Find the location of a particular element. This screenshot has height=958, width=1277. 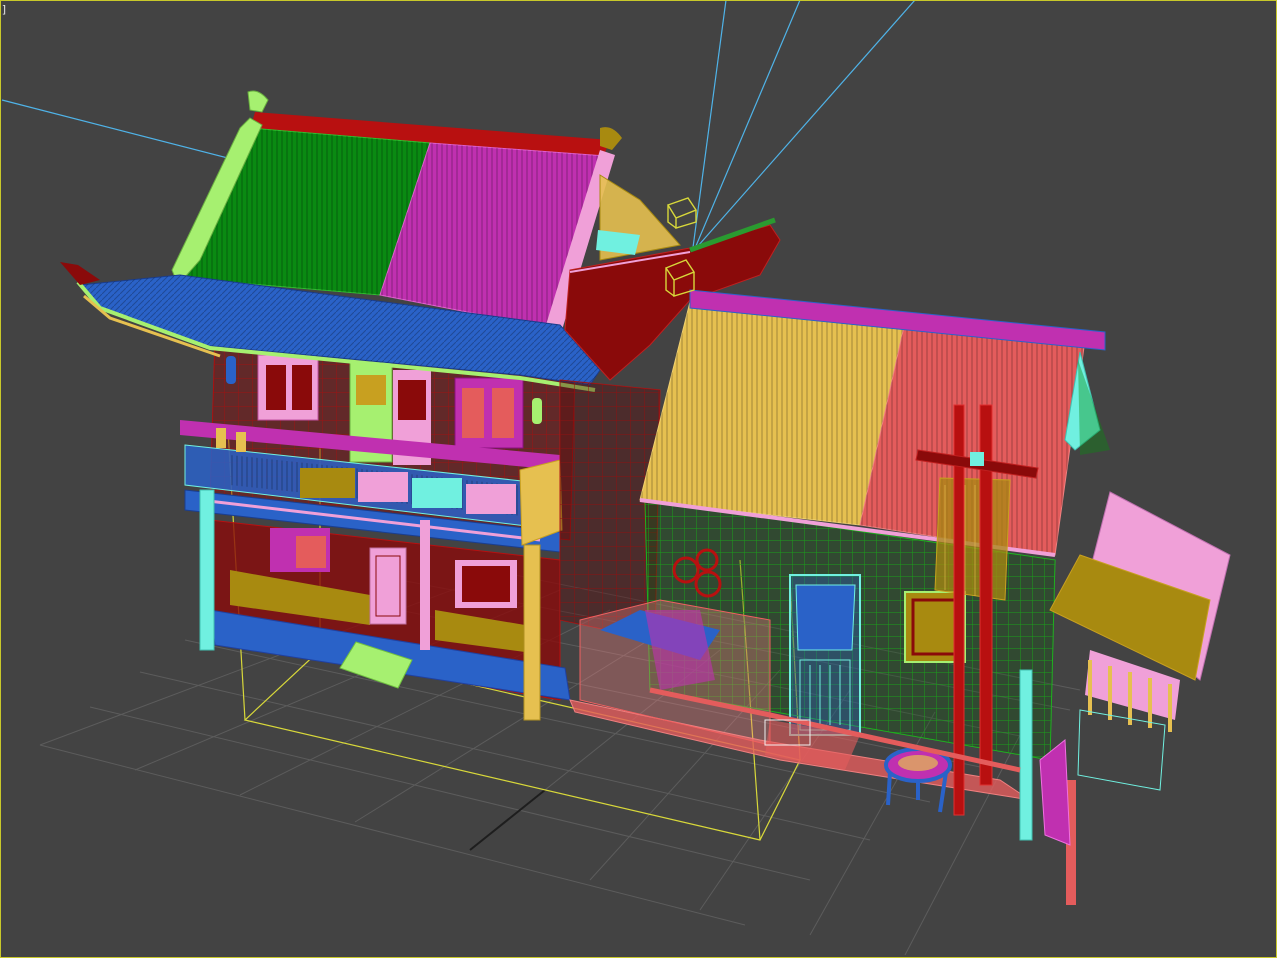

viewport-label: ] is located at coordinates (4, 10).